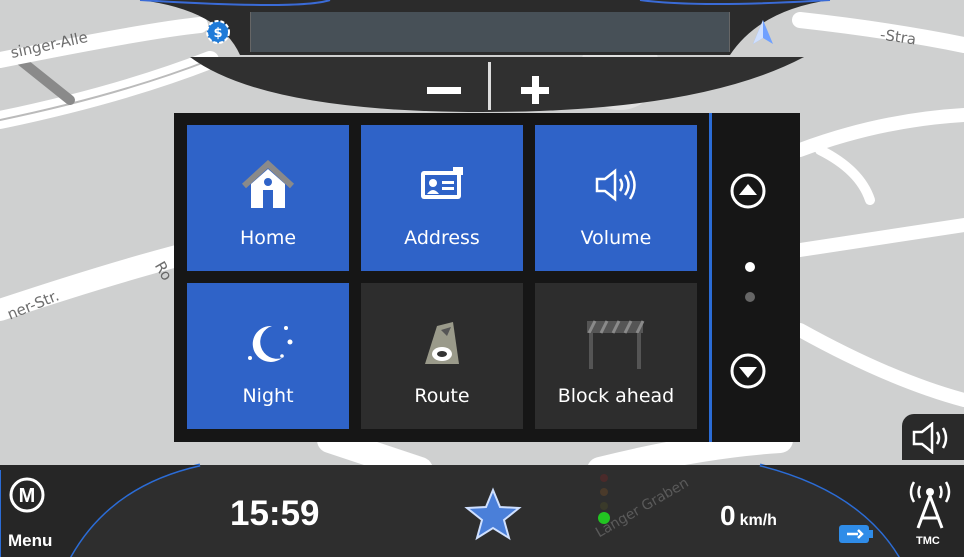  Describe the element at coordinates (444, 90) in the screenshot. I see `minus-icon` at that location.